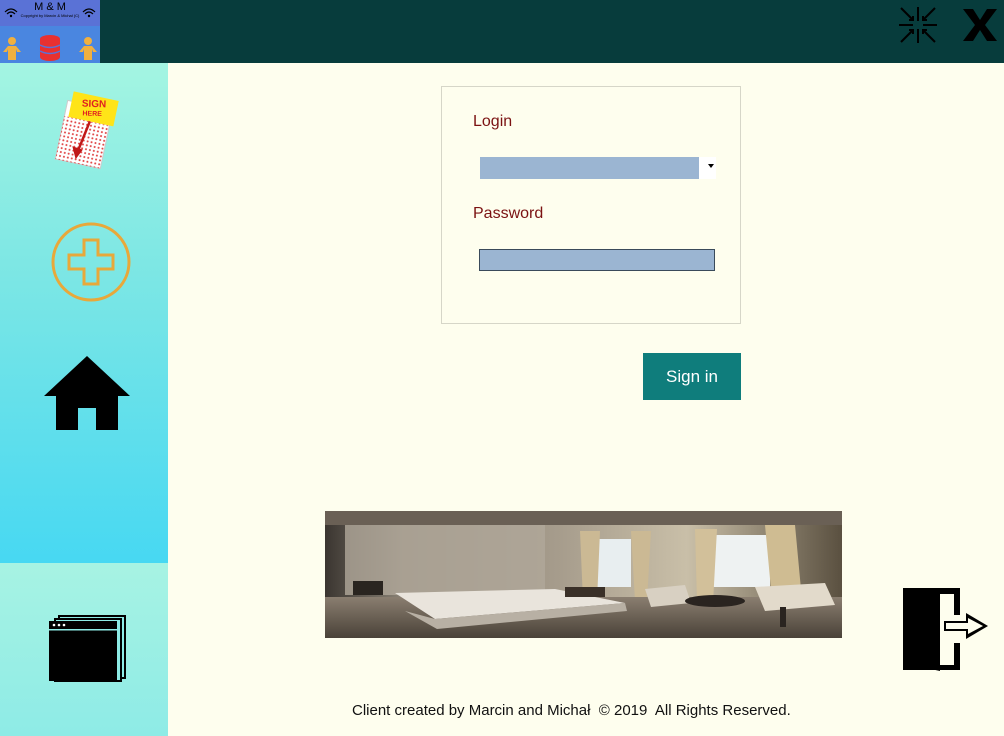 The image size is (1004, 736). I want to click on close-x-icon, so click(980, 25).